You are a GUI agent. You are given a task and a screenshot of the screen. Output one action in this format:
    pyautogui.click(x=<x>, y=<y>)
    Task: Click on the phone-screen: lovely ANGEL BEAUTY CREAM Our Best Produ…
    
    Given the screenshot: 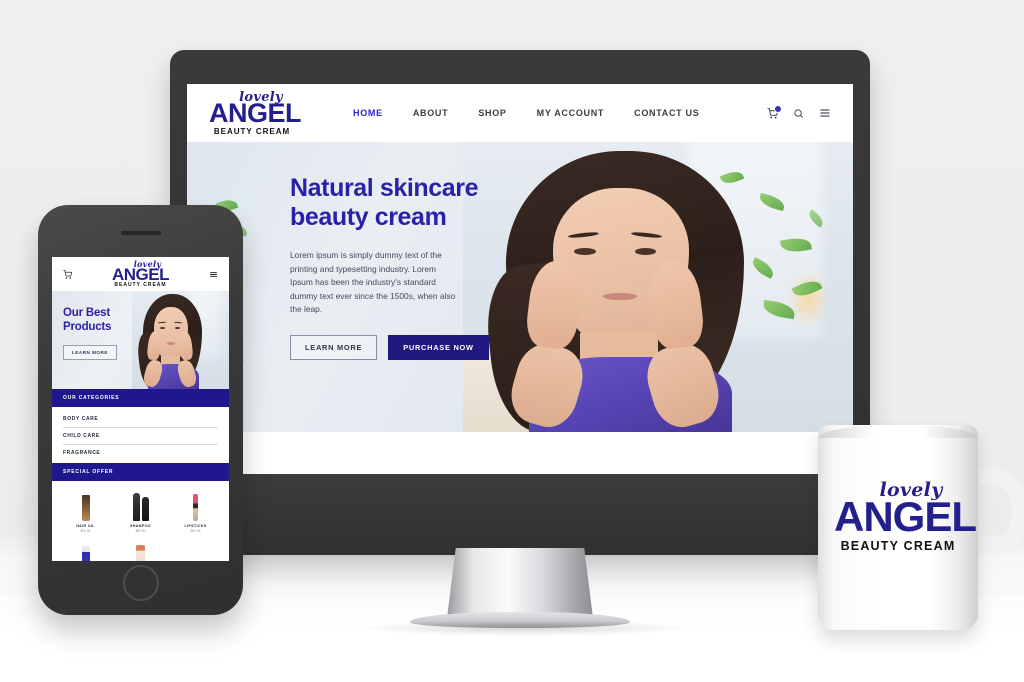 What is the action you would take?
    pyautogui.click(x=140, y=409)
    